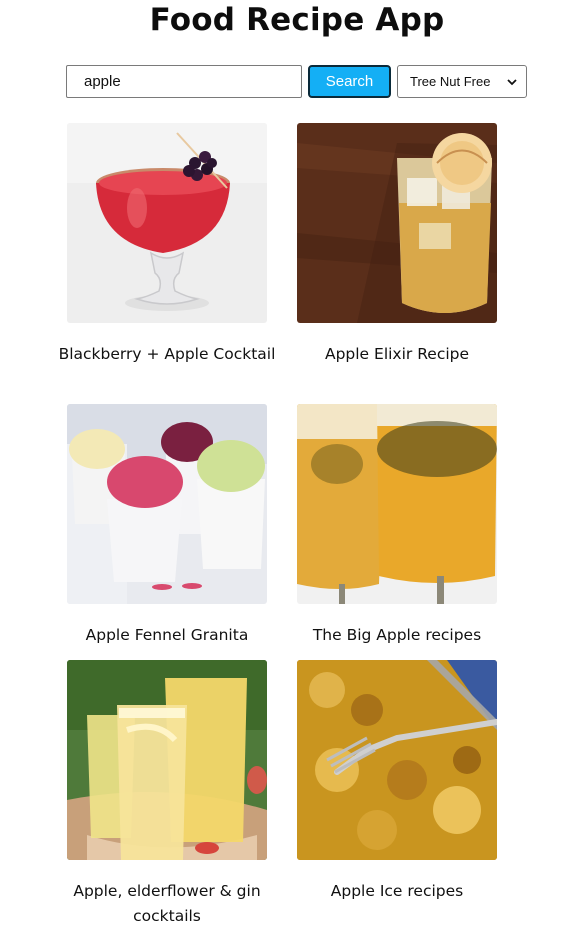 The width and height of the screenshot is (579, 939). I want to click on recipe-title: Apple Elixir Recipe, so click(397, 354).